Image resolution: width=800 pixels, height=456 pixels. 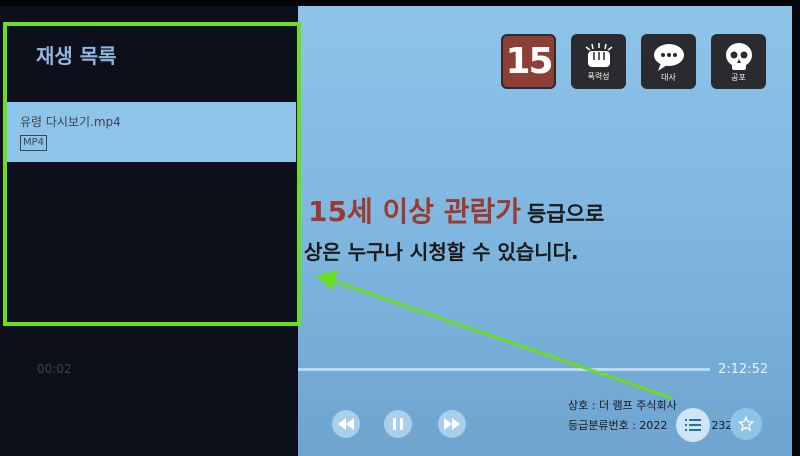 I want to click on speech-bubble-icon, so click(x=668, y=57).